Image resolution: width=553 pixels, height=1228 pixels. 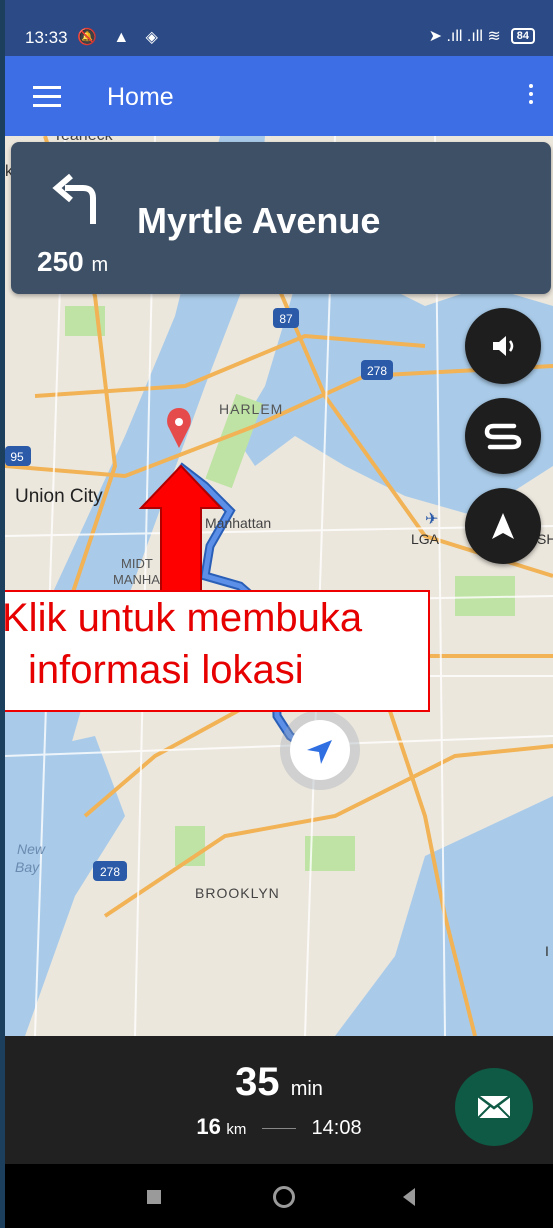 I want to click on eta-panel: 35 min 16 km 14:08, so click(x=279, y=1100).